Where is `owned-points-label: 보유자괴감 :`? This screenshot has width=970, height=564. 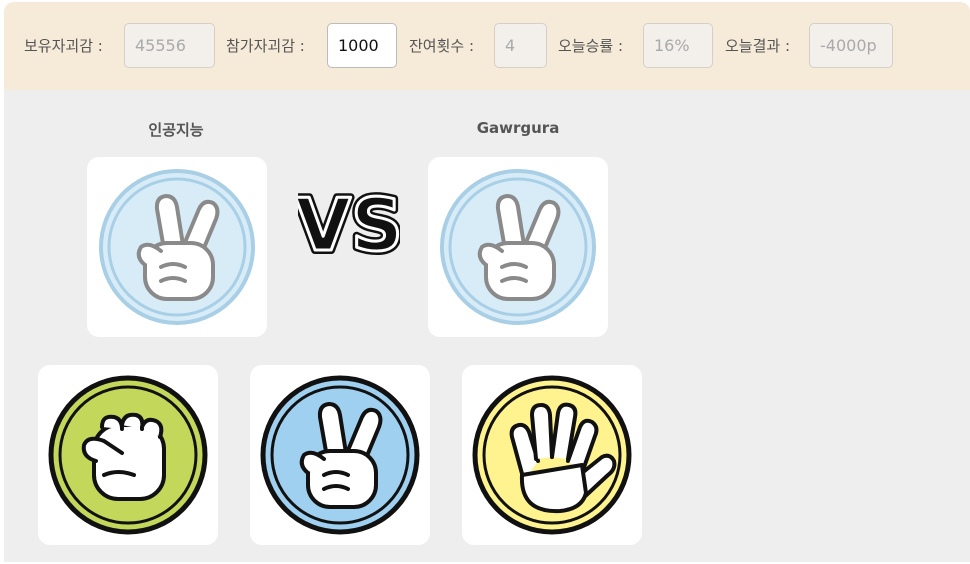 owned-points-label: 보유자괴감 : is located at coordinates (63, 46).